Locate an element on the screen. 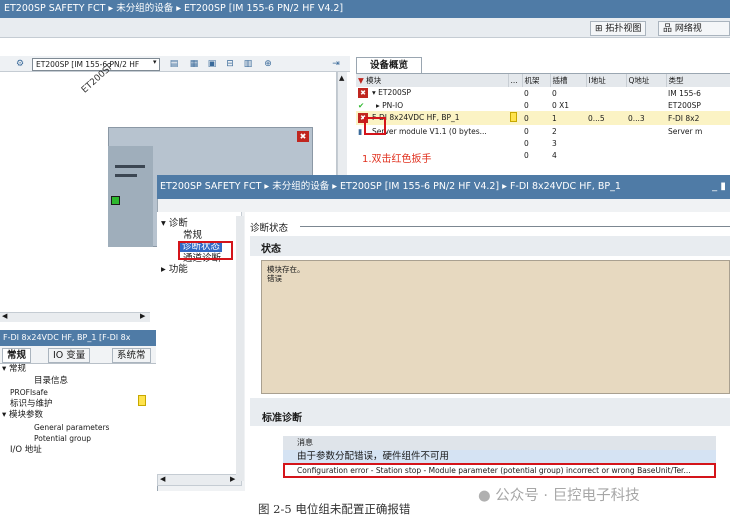 Image resolution: width=730 pixels, height=522 pixels. minimize-icon: _ ▮ is located at coordinates (719, 187).